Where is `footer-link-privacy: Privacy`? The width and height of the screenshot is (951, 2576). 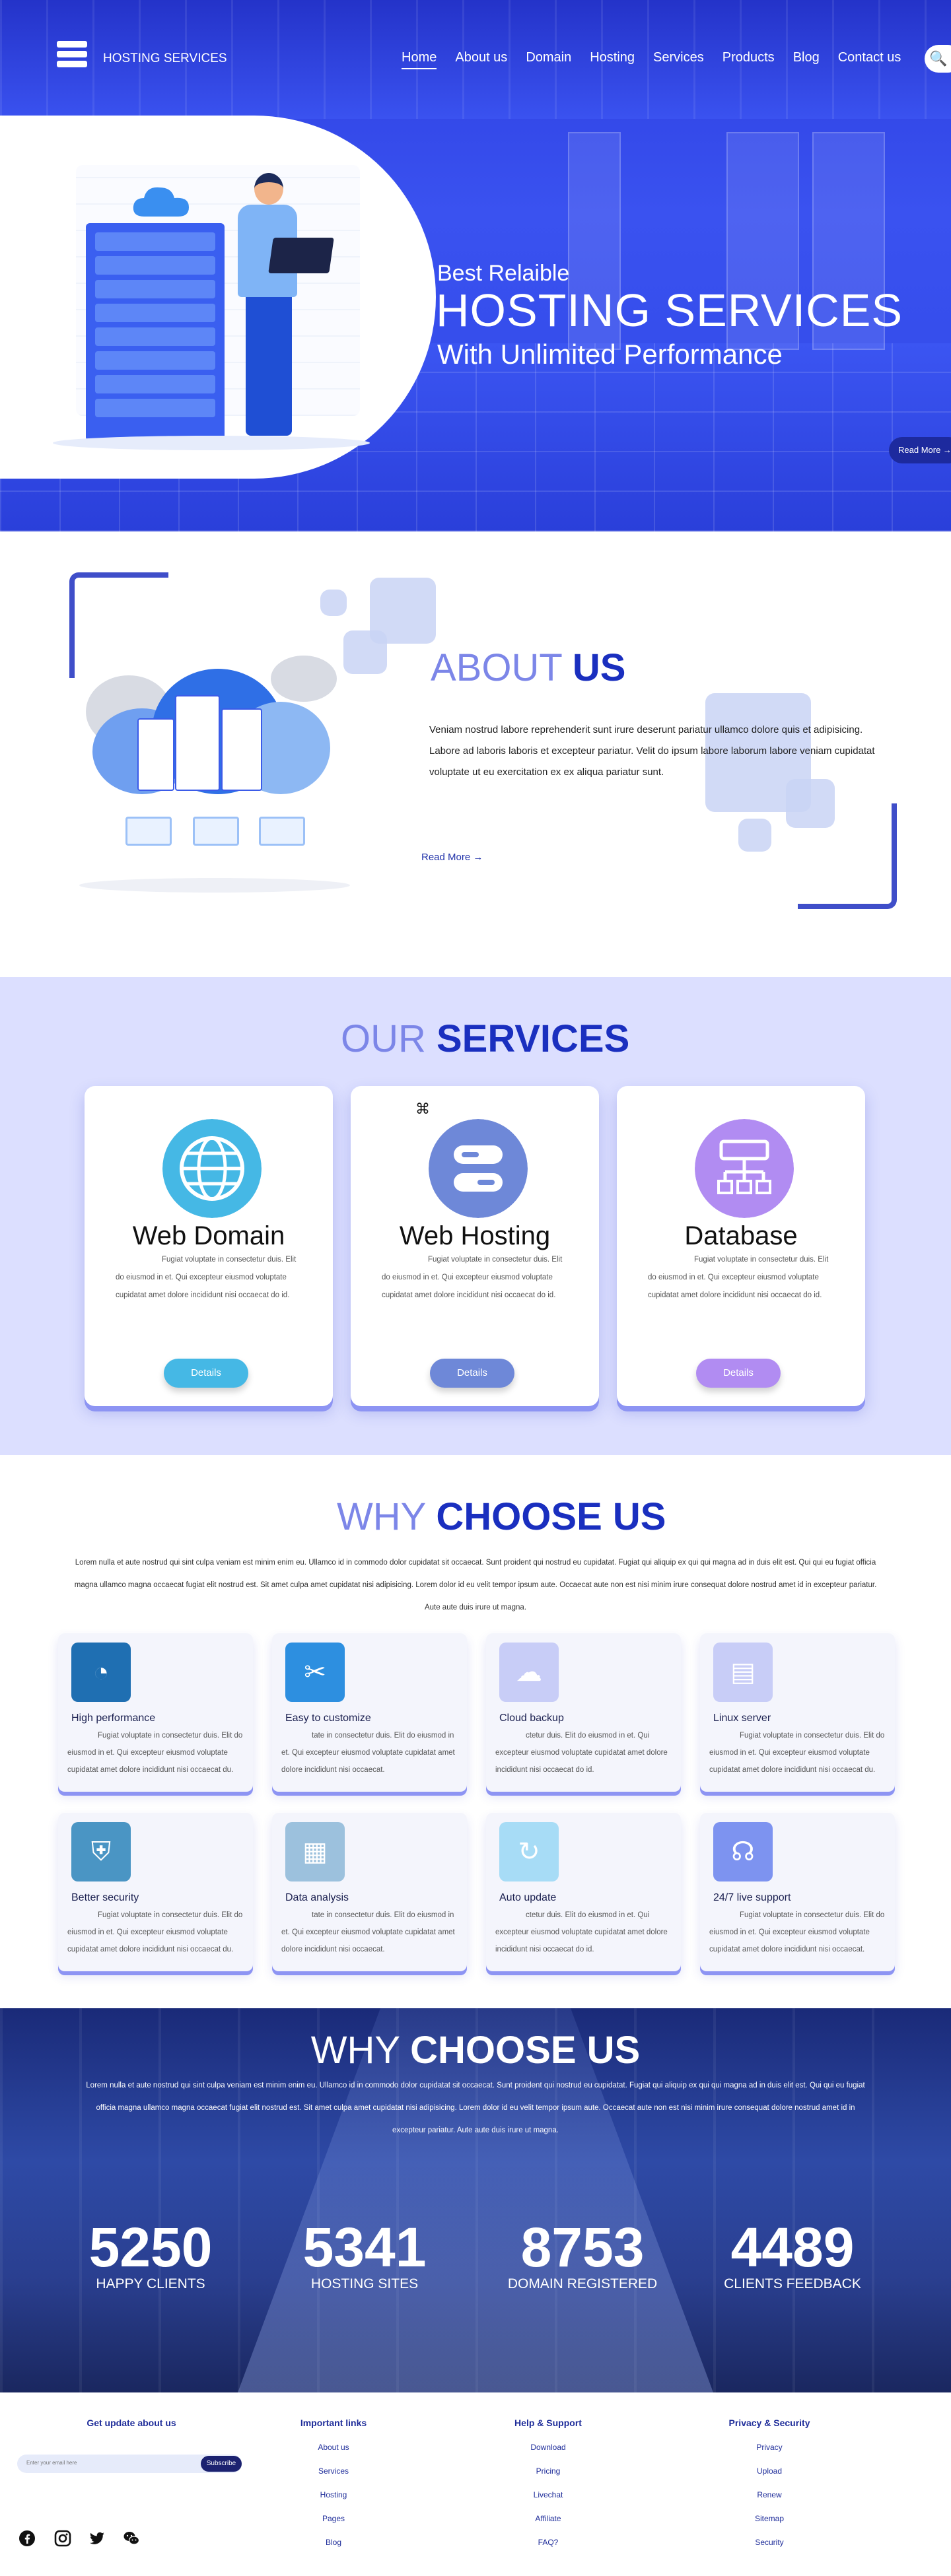 footer-link-privacy: Privacy is located at coordinates (769, 2448).